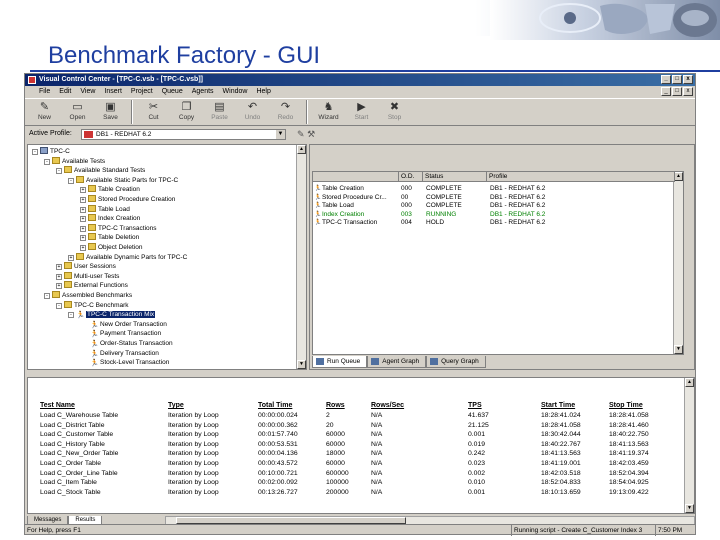  Describe the element at coordinates (118, 228) in the screenshot. I see `tree-item: + TPC-C Transactions` at that location.